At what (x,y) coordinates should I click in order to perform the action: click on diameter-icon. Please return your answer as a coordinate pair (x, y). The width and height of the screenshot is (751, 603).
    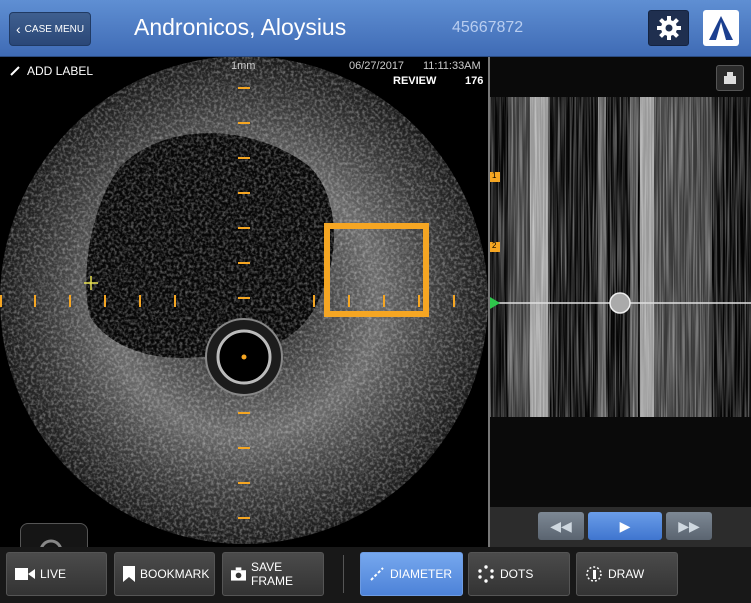
    Looking at the image, I should click on (377, 574).